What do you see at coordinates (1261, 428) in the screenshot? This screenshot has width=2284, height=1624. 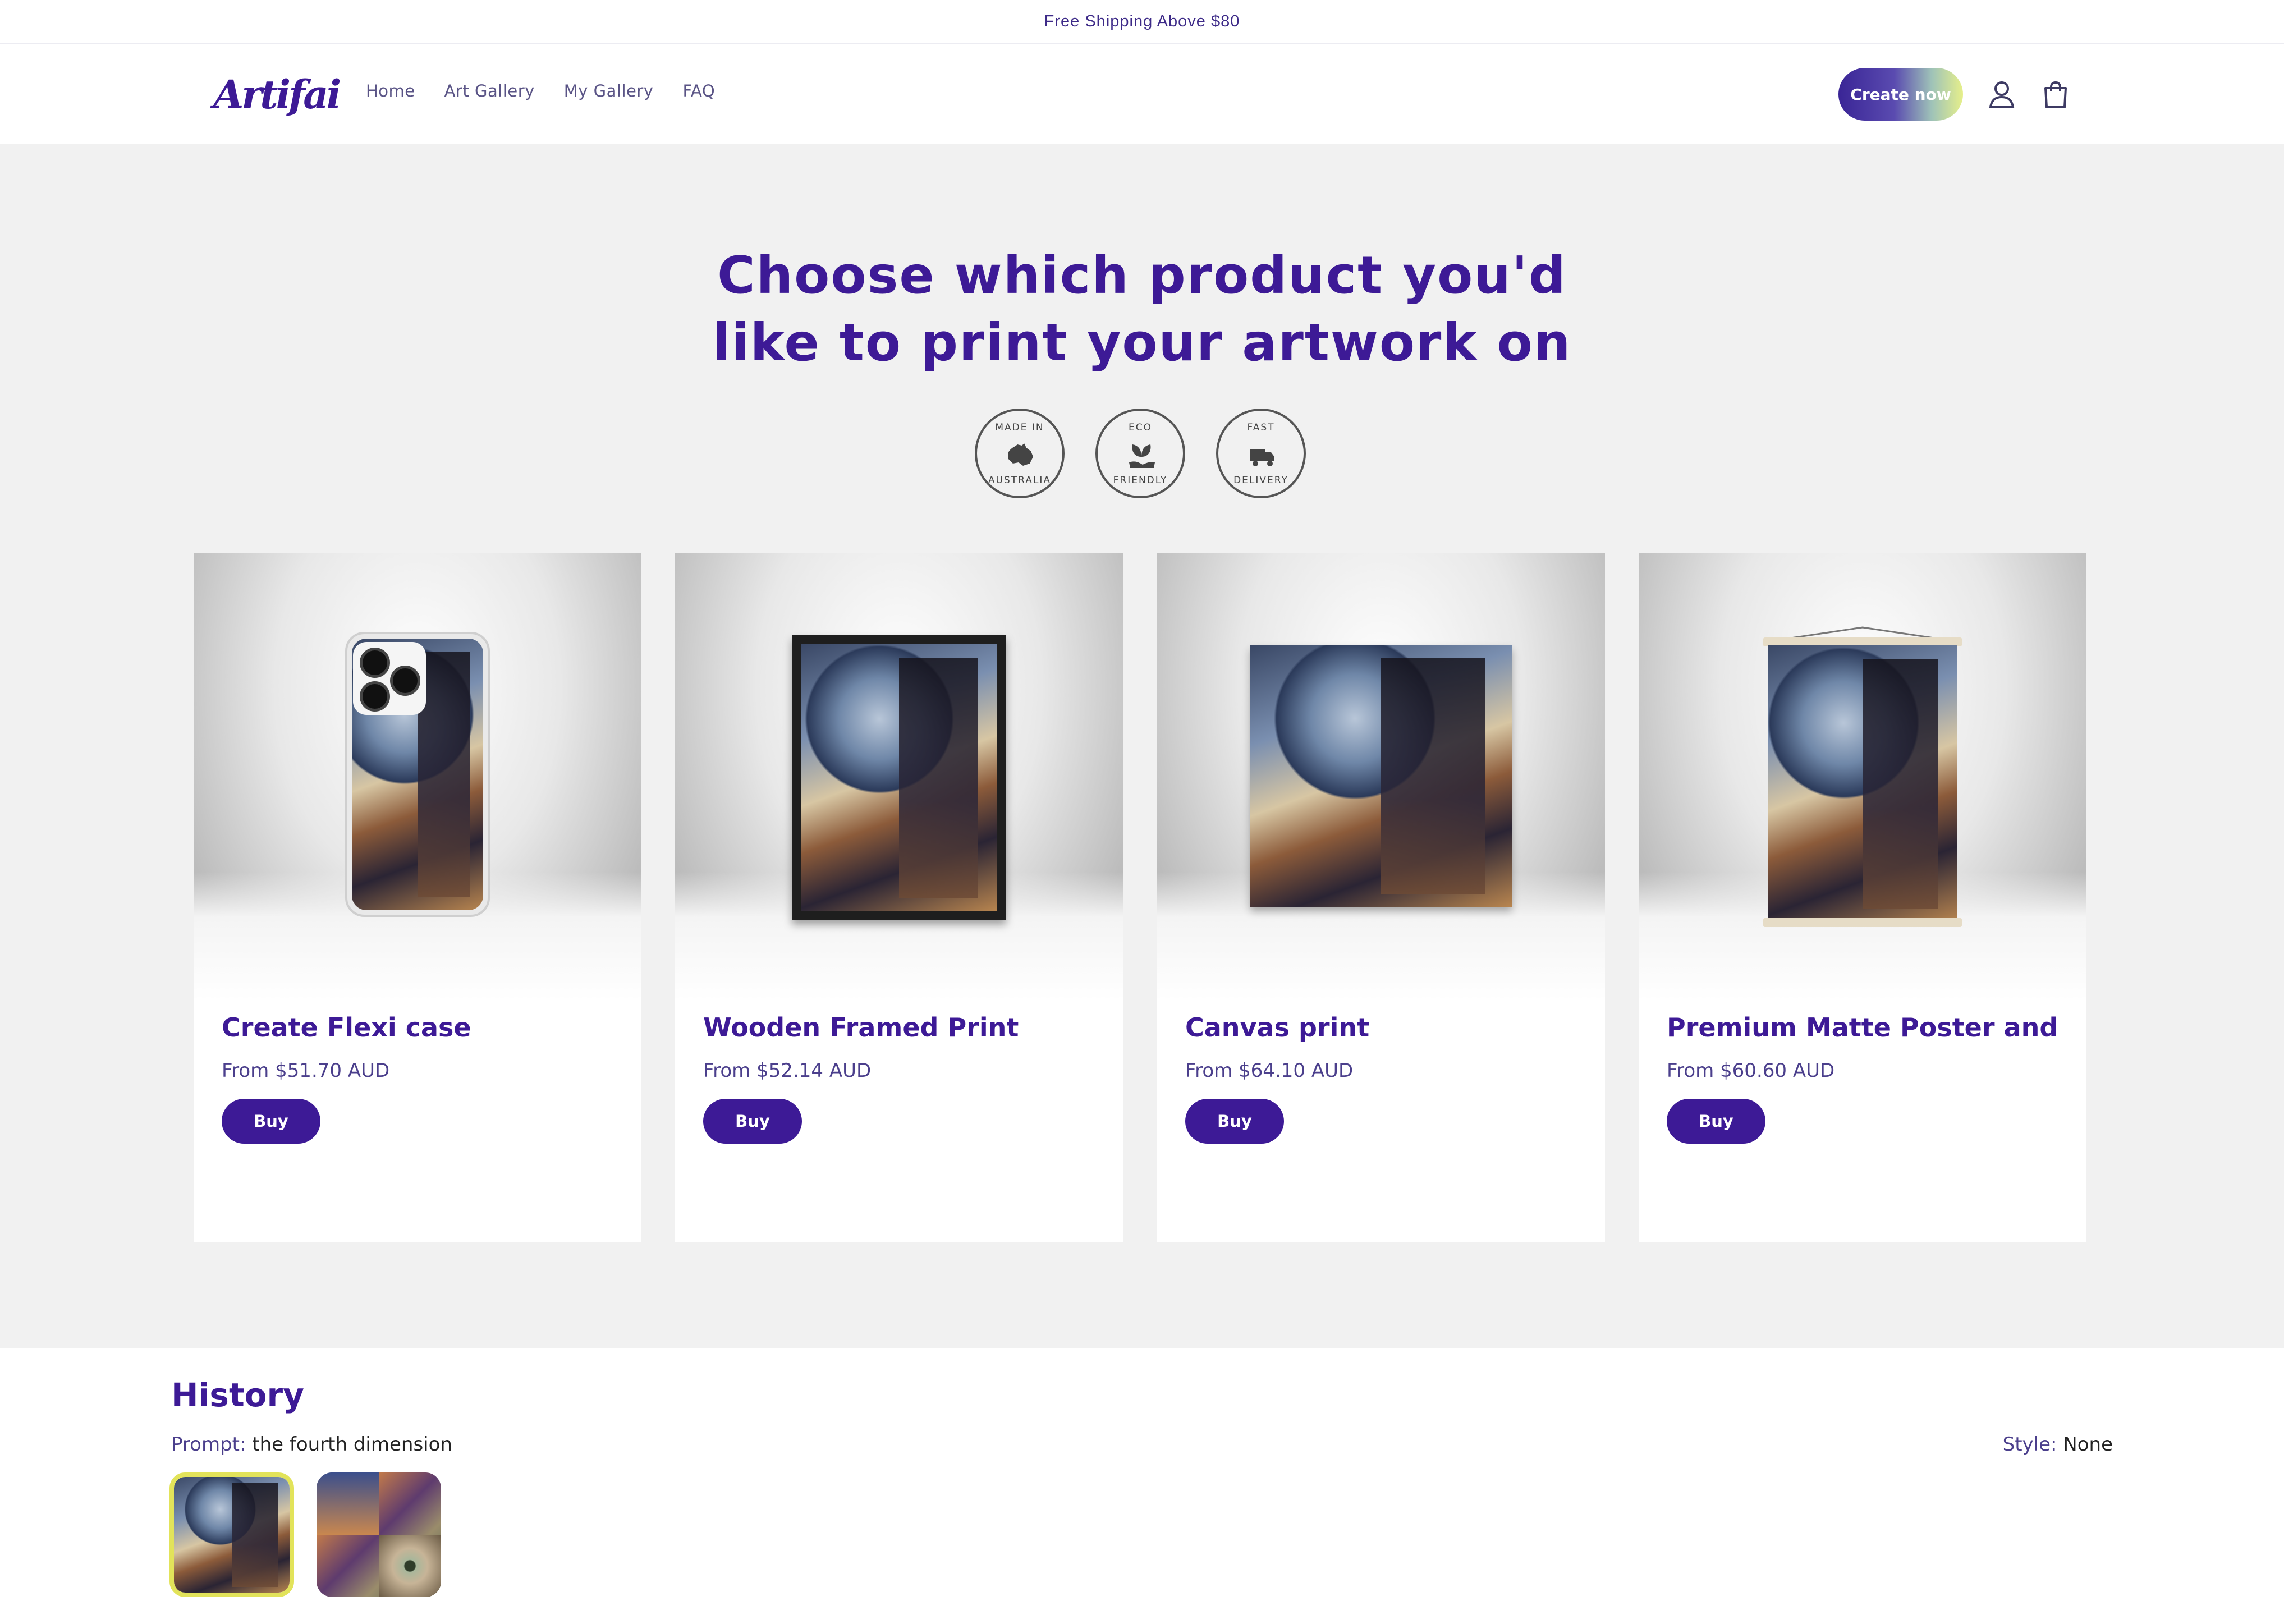 I see `badge-top-text: FAST` at bounding box center [1261, 428].